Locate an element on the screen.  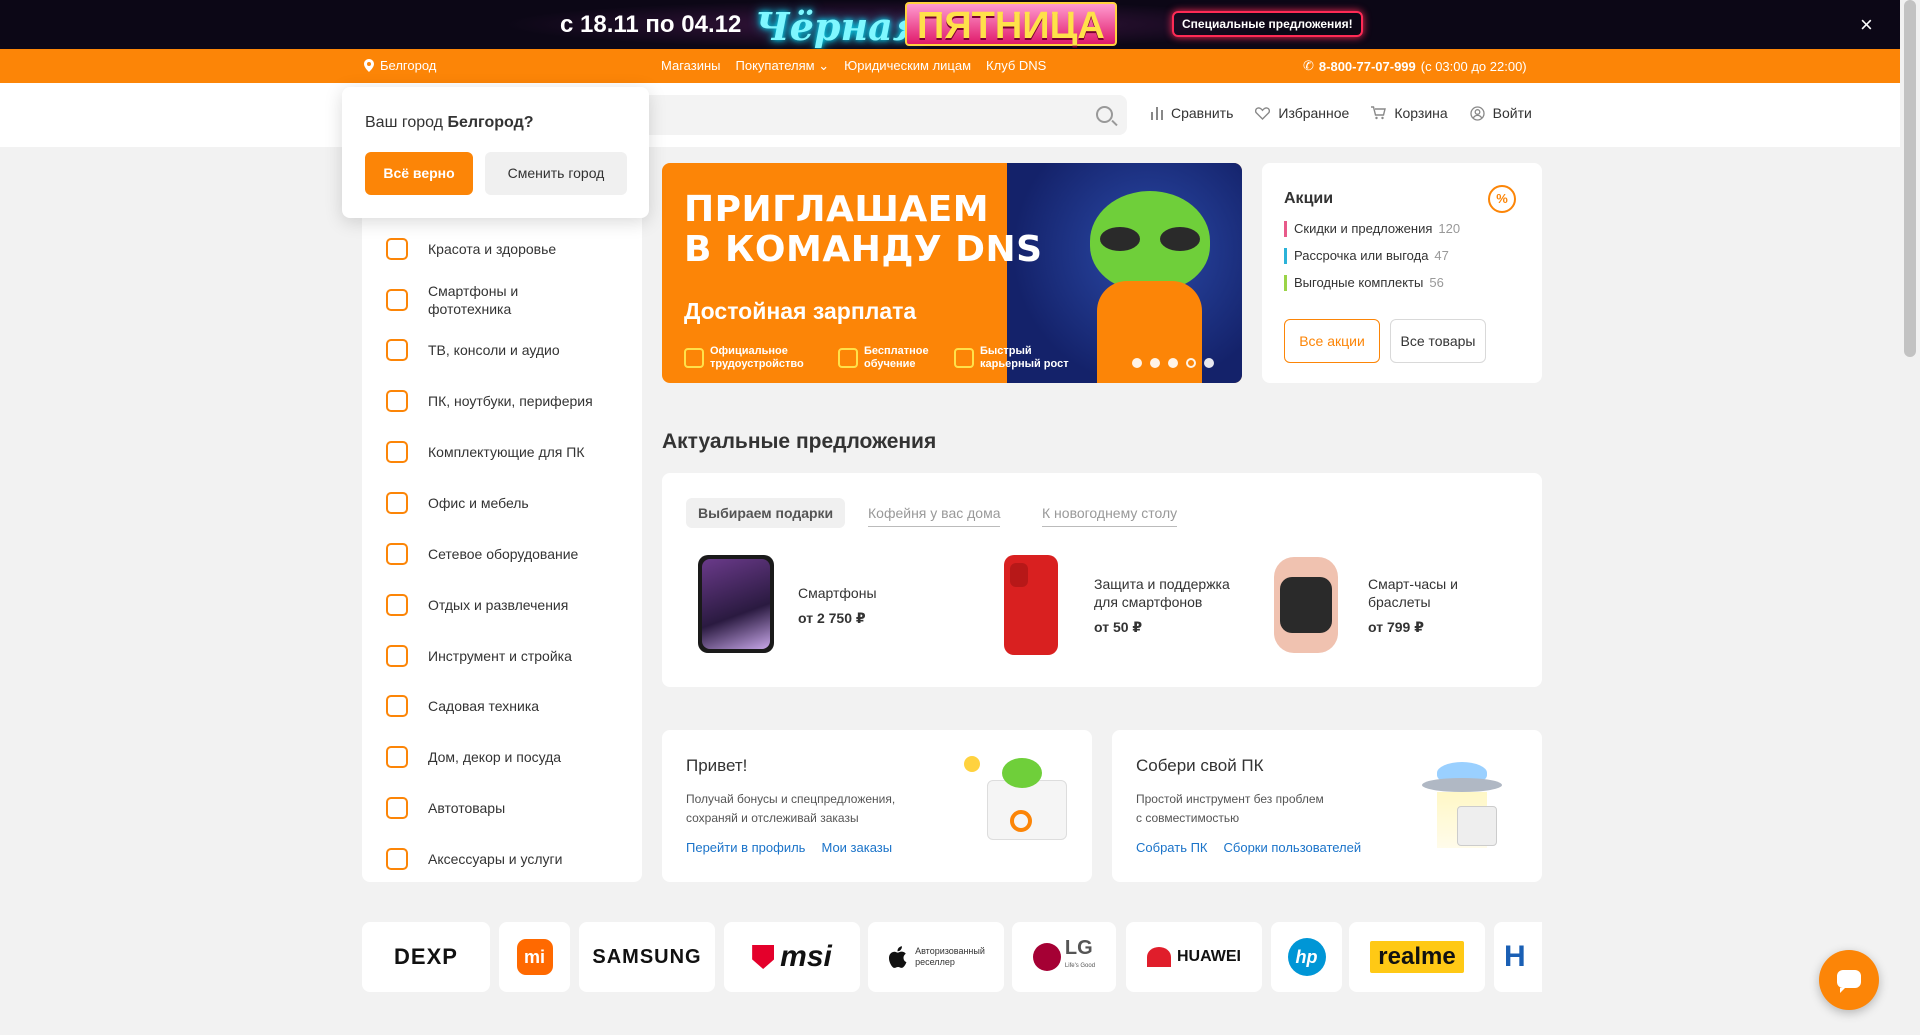
smartwatch-image is located at coordinates (1306, 605).